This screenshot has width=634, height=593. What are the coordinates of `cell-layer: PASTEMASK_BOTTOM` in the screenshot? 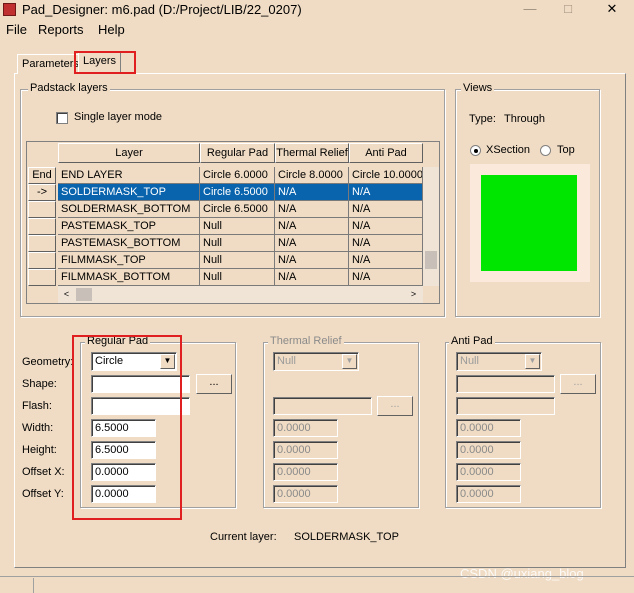 It's located at (129, 243).